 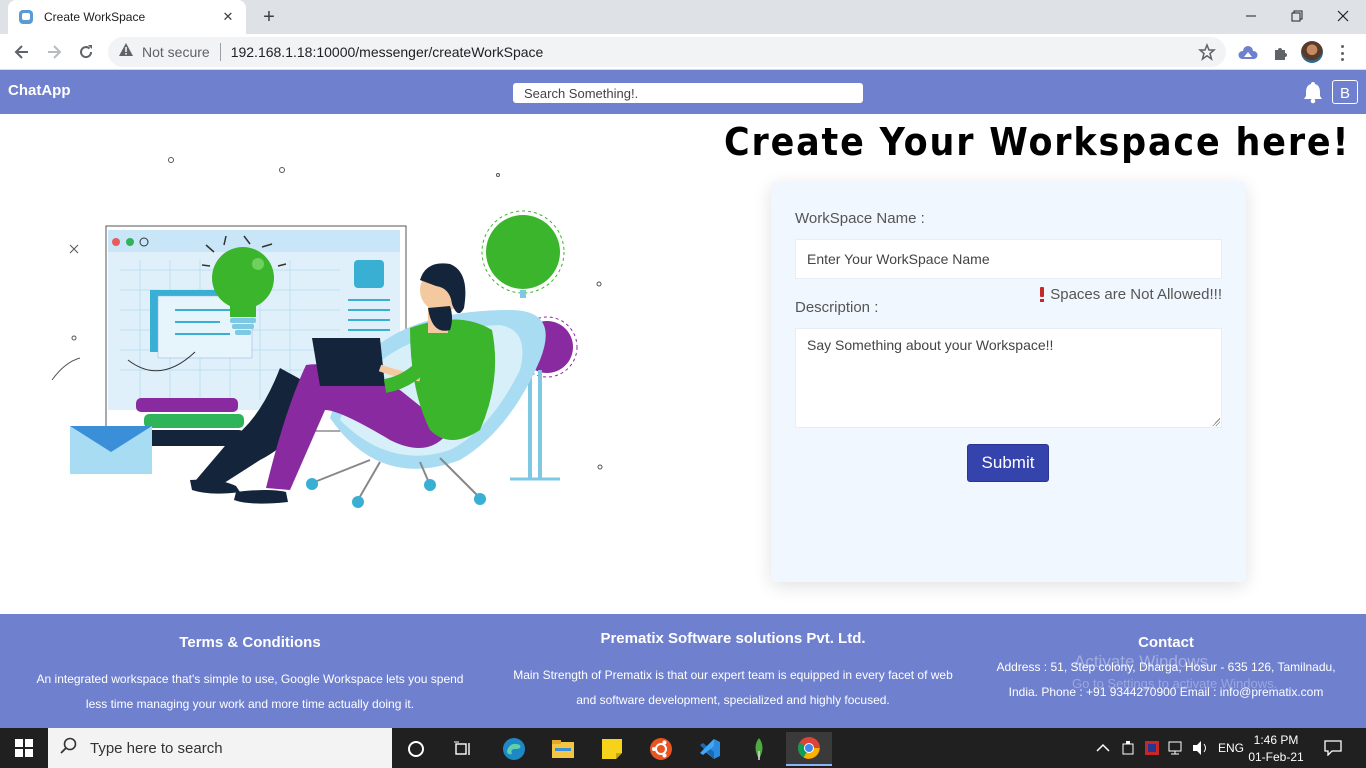 I want to click on footer-terms-heading: Terms & Conditions, so click(x=250, y=642).